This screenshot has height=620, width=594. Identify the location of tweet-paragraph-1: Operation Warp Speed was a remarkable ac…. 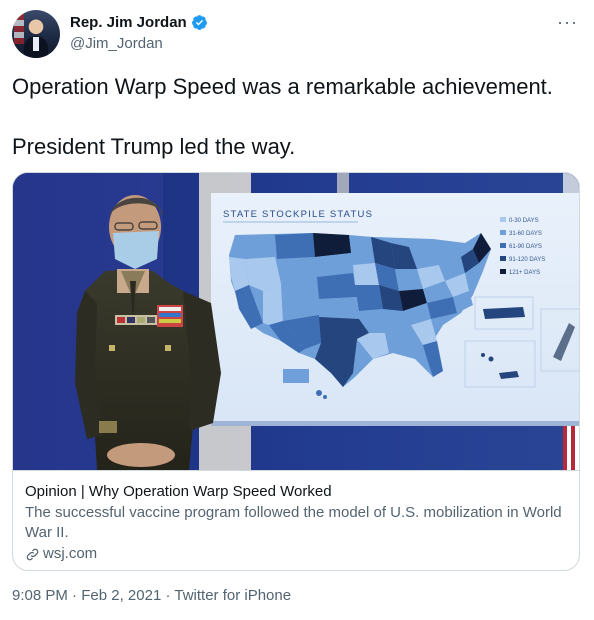
(282, 86).